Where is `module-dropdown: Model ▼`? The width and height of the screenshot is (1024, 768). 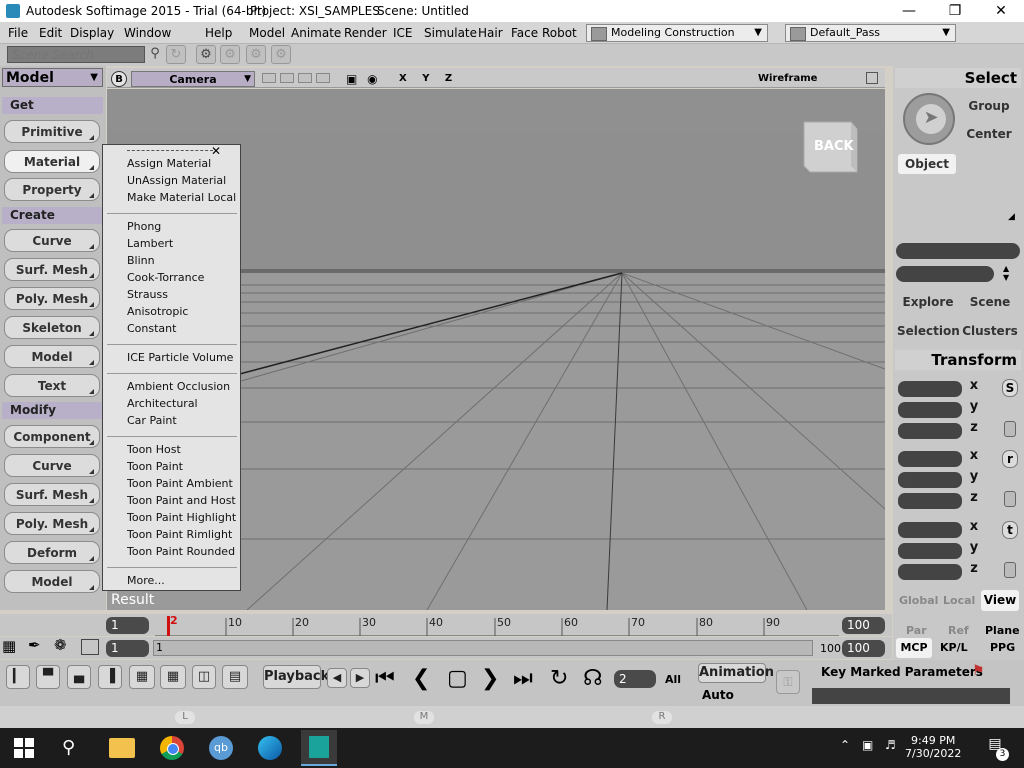 module-dropdown: Model ▼ is located at coordinates (52, 77).